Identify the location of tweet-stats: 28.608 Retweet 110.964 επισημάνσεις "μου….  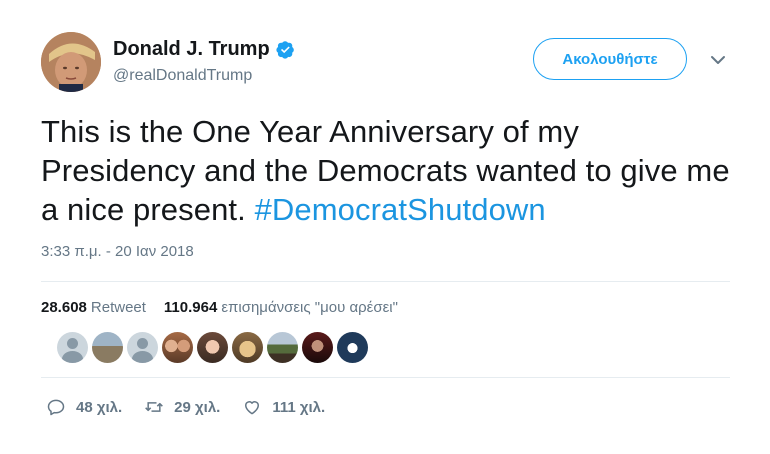
(219, 307).